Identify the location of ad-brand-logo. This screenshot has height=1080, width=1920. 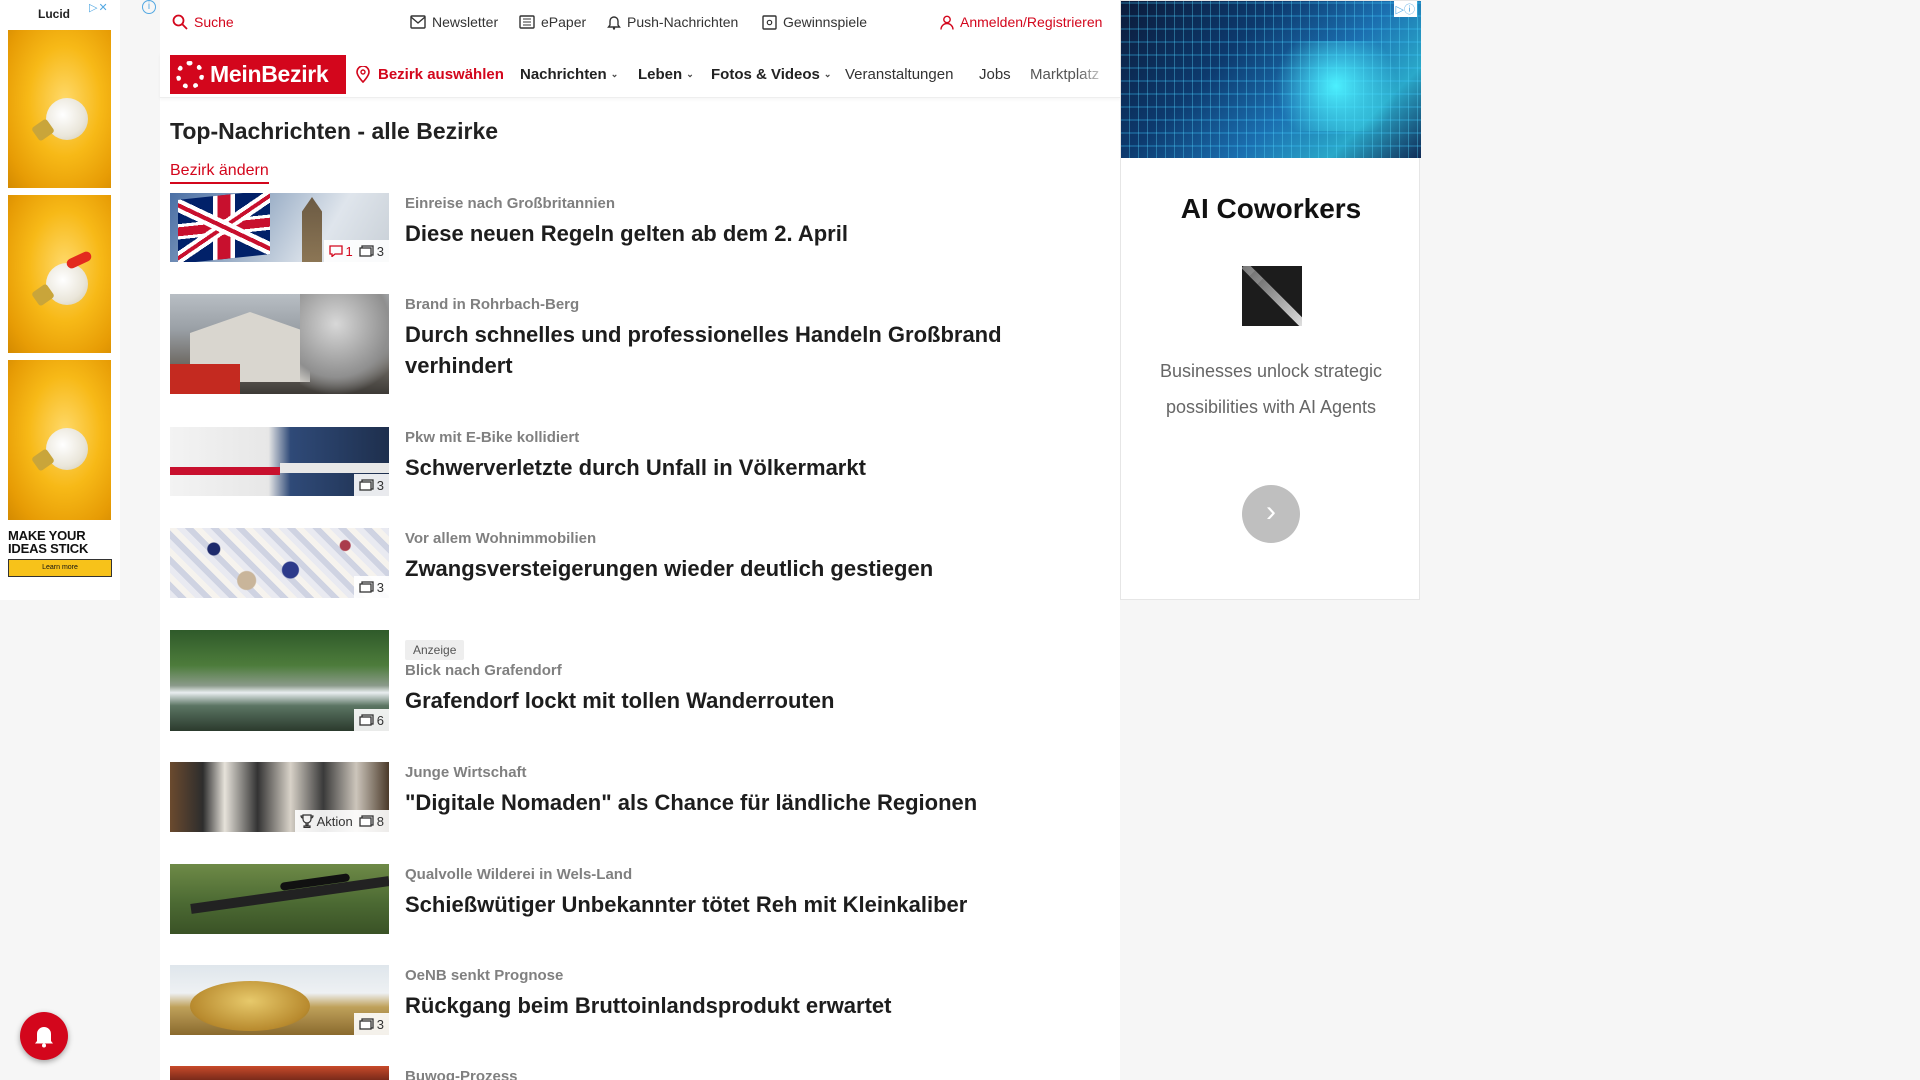
(1272, 296).